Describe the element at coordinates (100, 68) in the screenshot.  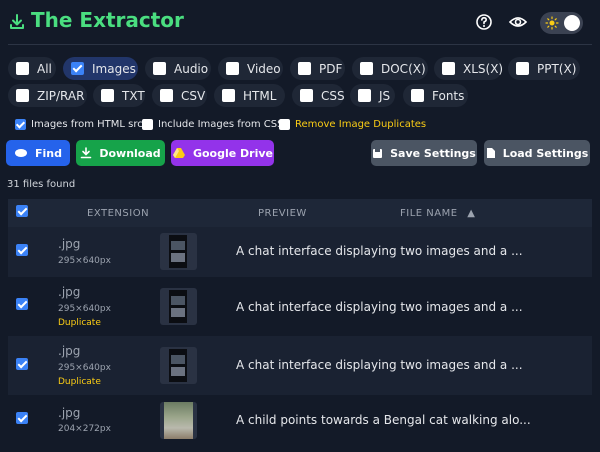
I see `filter-images: Images` at that location.